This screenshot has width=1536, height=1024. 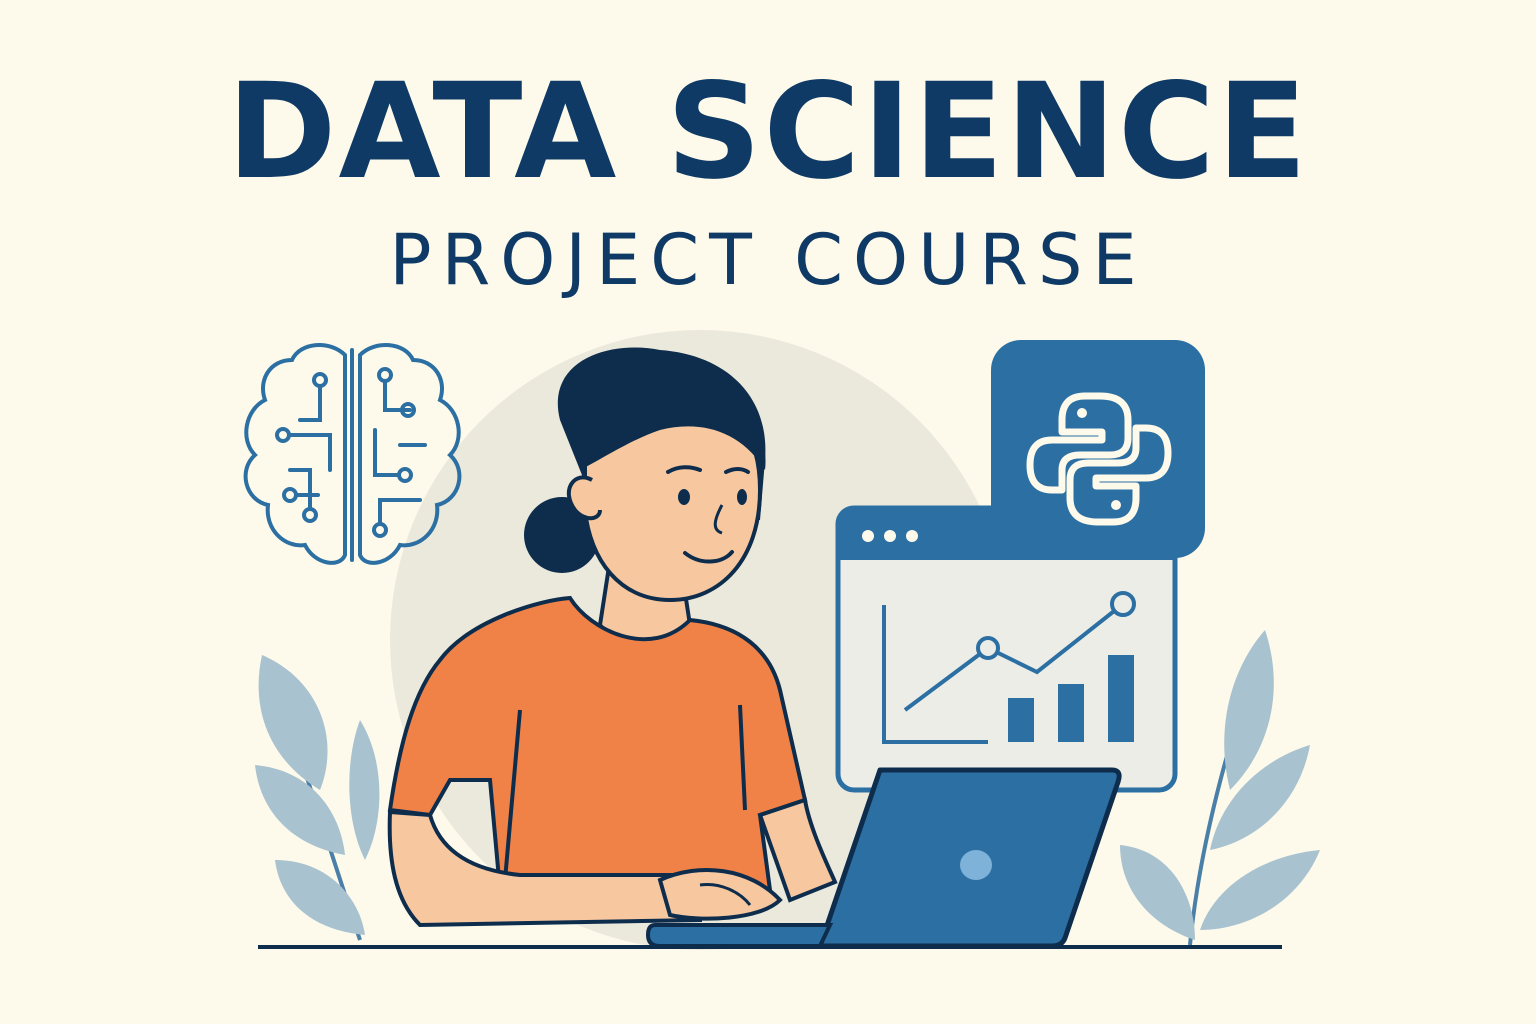 I want to click on leaf-plant-left-icon, so click(x=317, y=798).